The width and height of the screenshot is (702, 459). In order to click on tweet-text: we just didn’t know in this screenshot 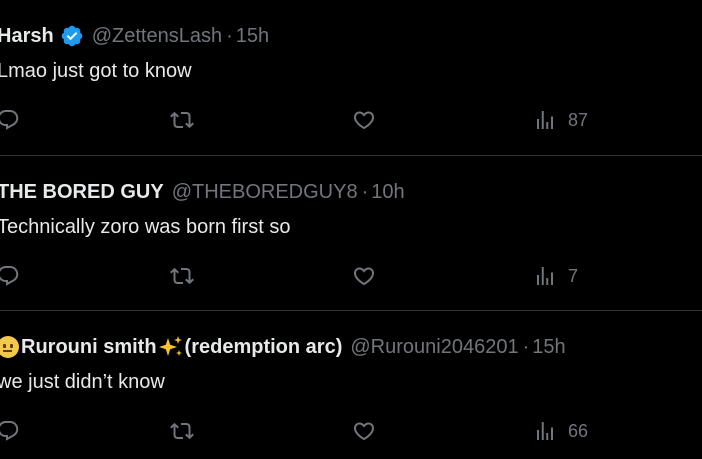, I will do `click(82, 382)`.